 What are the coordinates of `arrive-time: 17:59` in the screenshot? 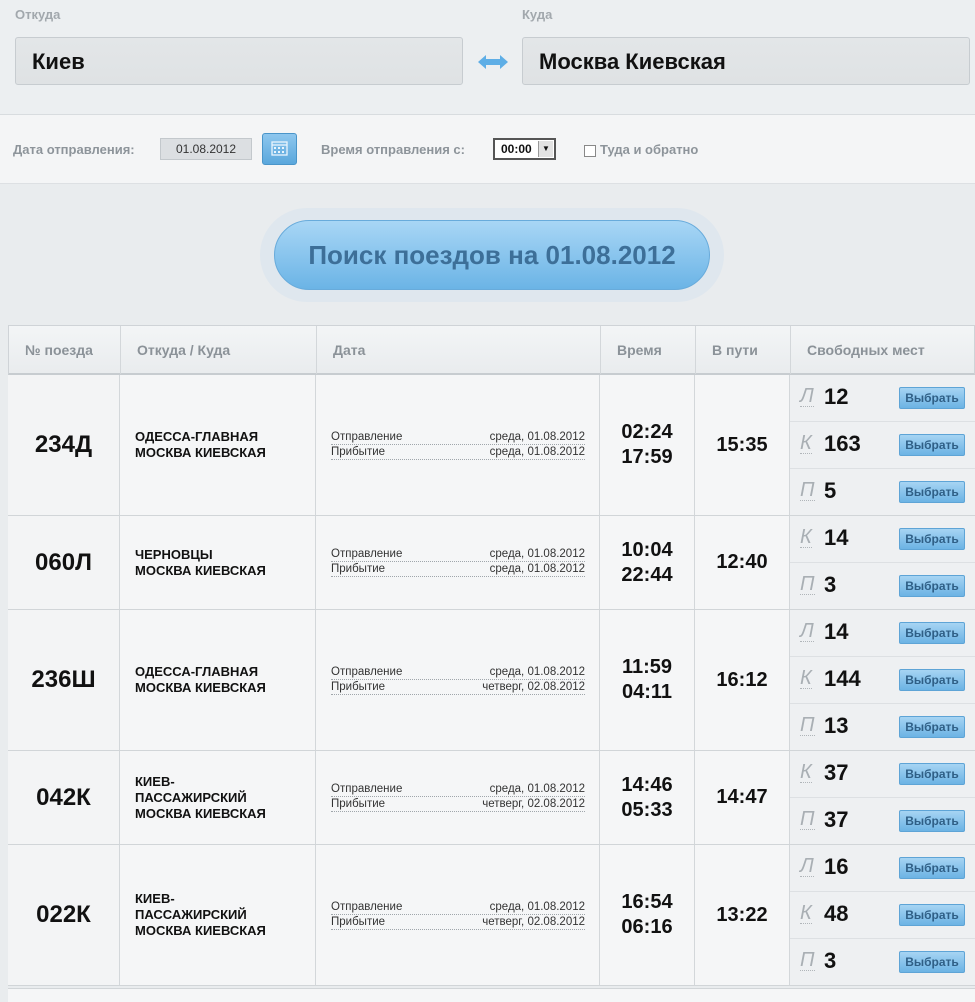 It's located at (647, 457).